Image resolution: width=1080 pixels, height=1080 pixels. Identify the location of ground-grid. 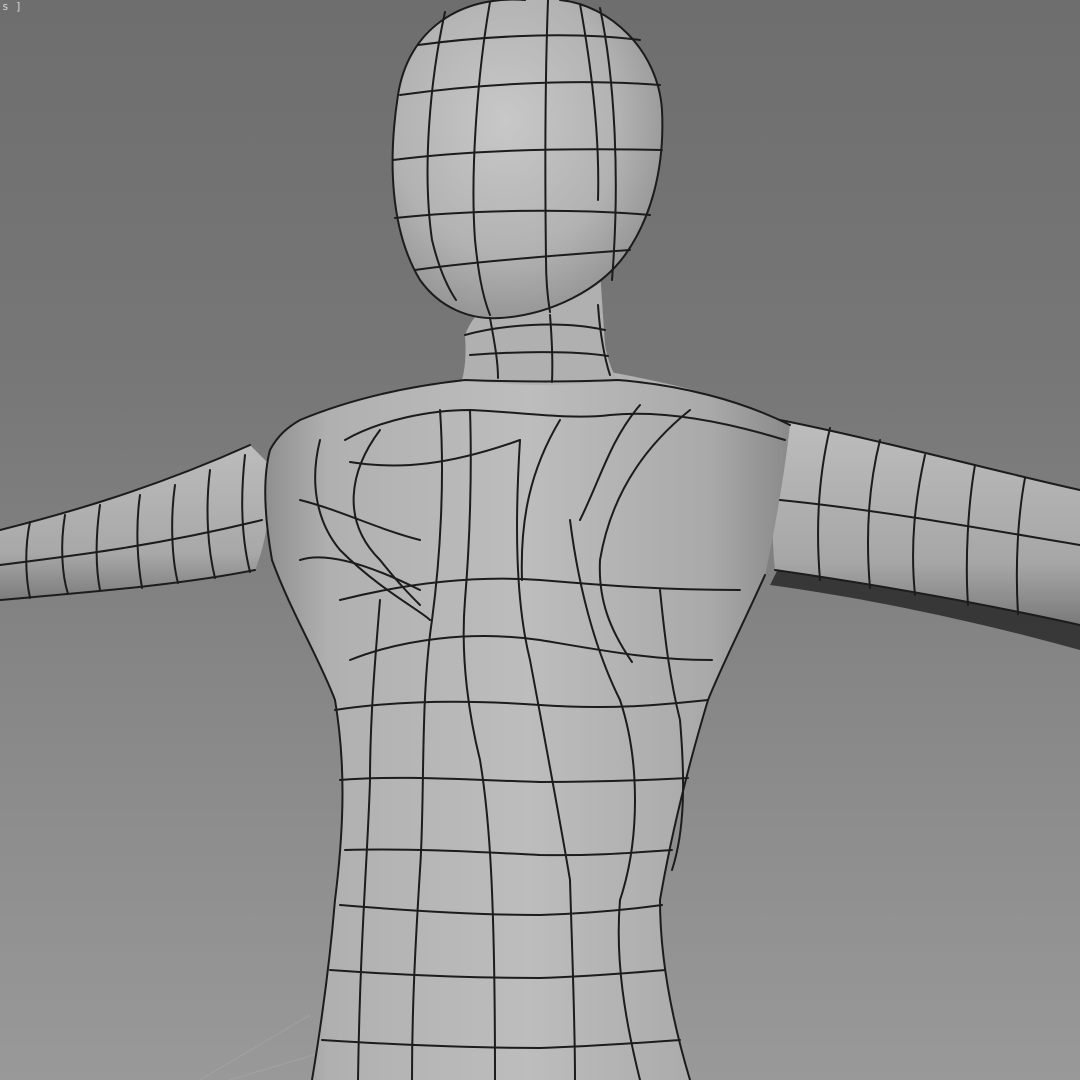
(265, 1047).